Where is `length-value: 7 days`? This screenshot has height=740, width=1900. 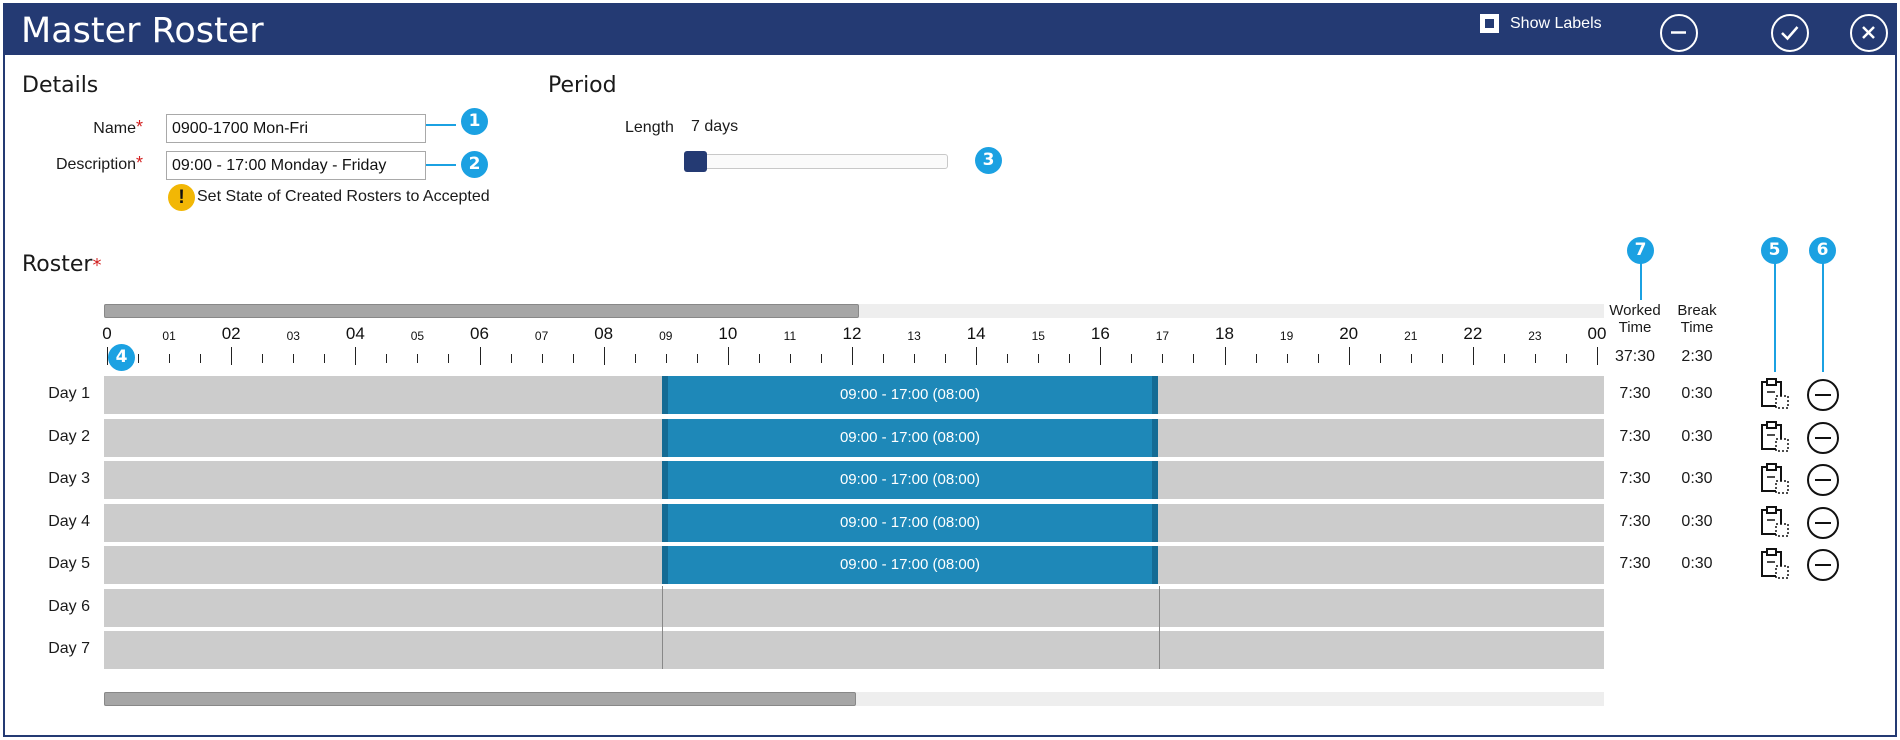
length-value: 7 days is located at coordinates (715, 126).